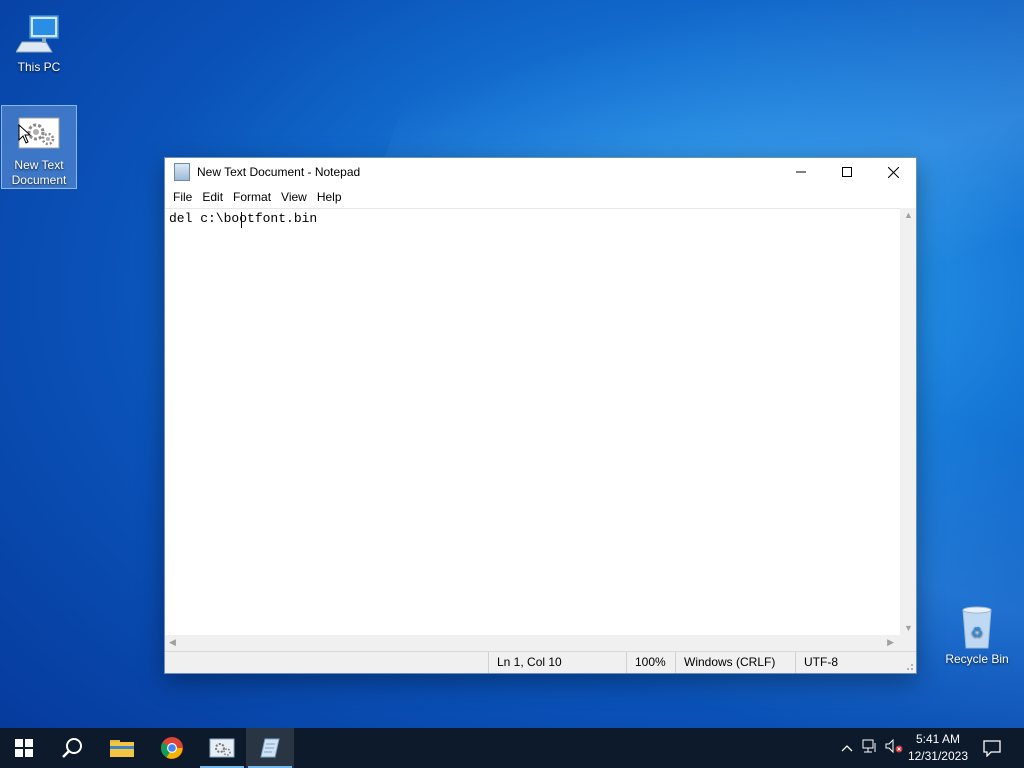  What do you see at coordinates (294, 197) in the screenshot?
I see `menu-view: View` at bounding box center [294, 197].